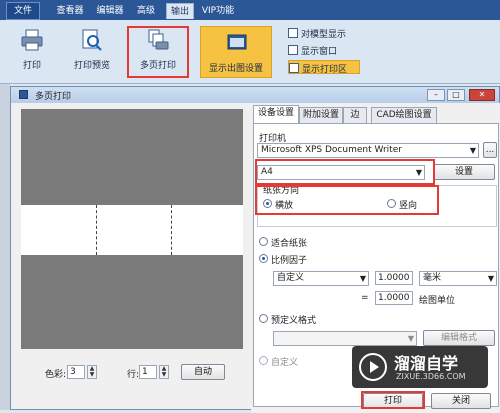 The height and width of the screenshot is (413, 500). Describe the element at coordinates (285, 363) in the screenshot. I see `custom-label: 自定义` at that location.